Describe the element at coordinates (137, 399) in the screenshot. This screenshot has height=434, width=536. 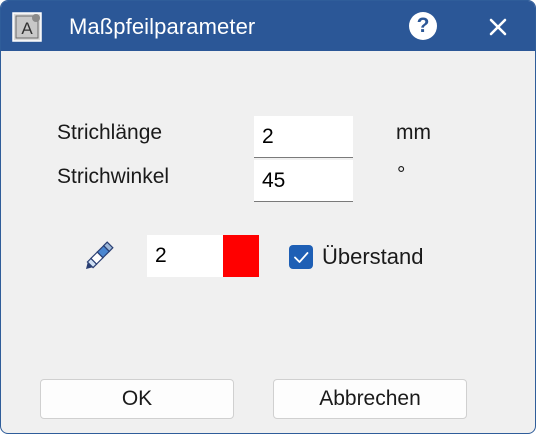
I see `ok-button: OK` at that location.